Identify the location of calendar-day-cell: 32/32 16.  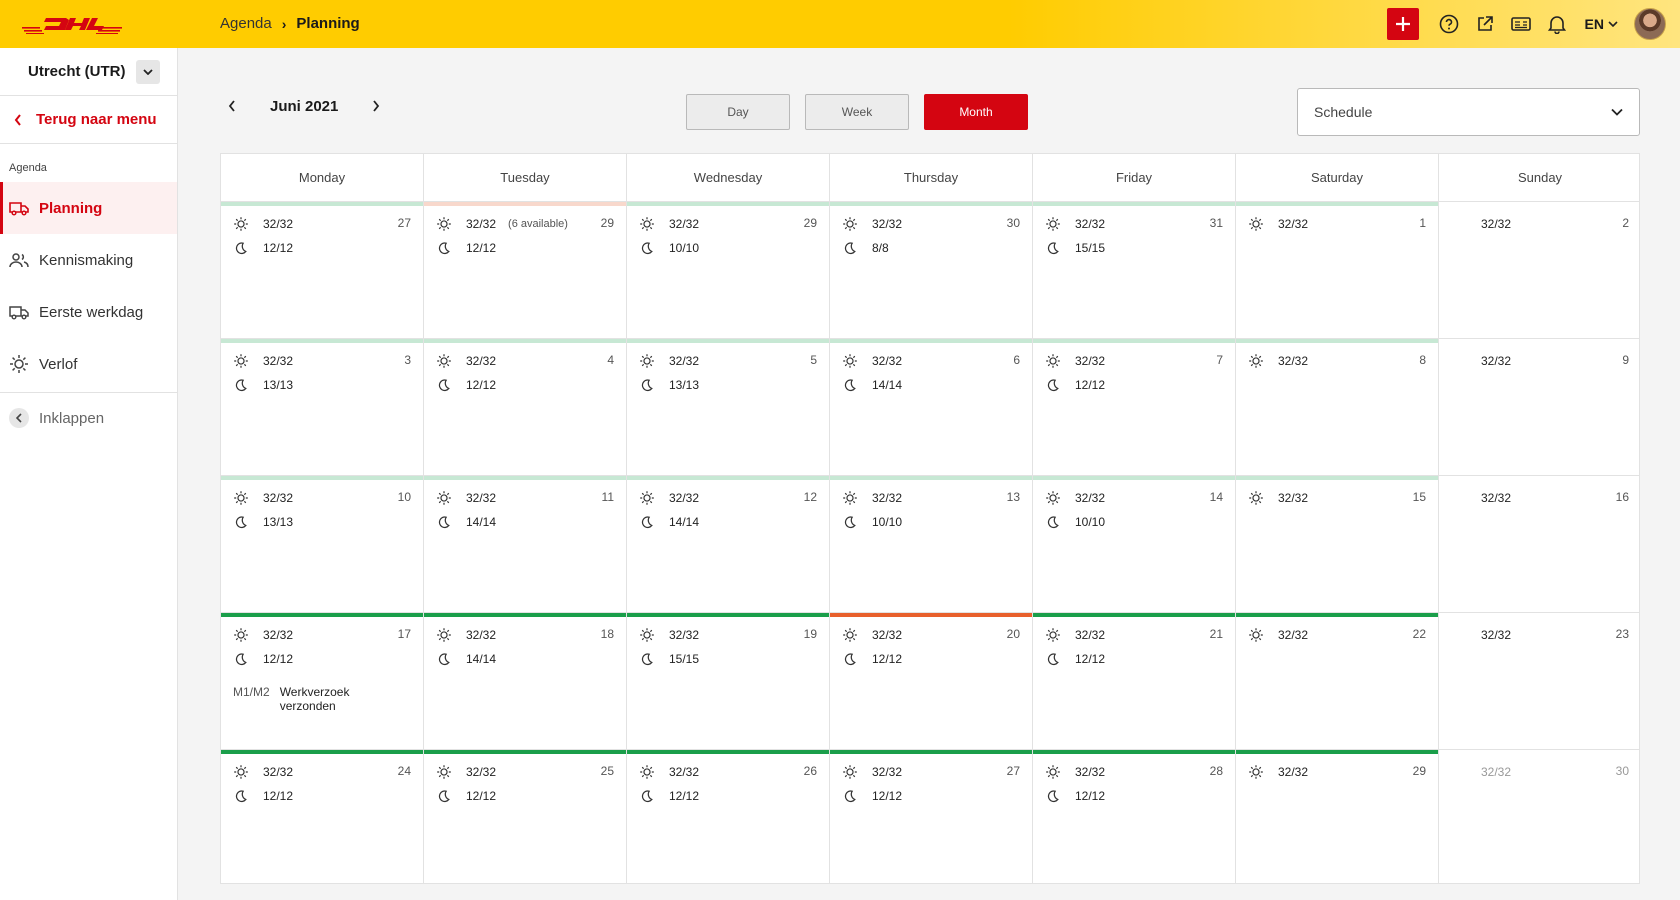
(1540, 544).